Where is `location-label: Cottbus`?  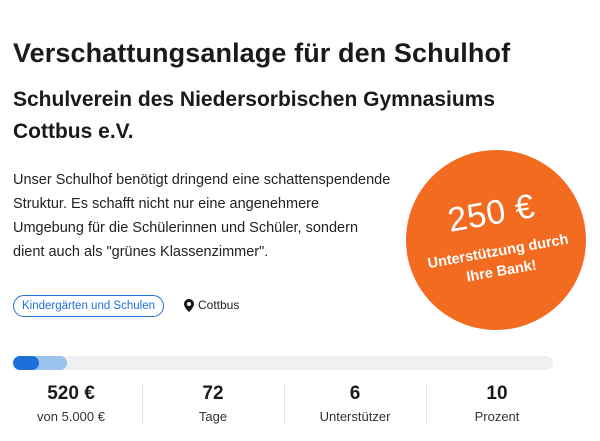 location-label: Cottbus is located at coordinates (219, 305).